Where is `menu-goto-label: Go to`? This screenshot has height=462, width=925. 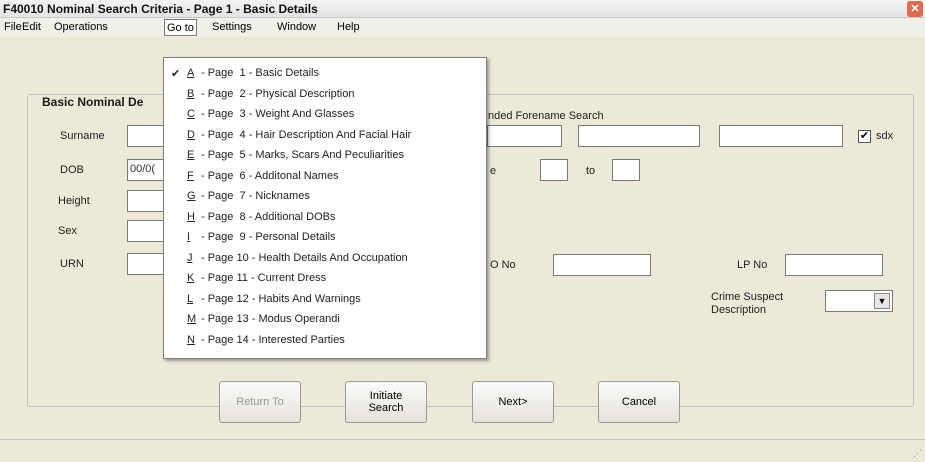
menu-goto-label: Go to is located at coordinates (180, 28).